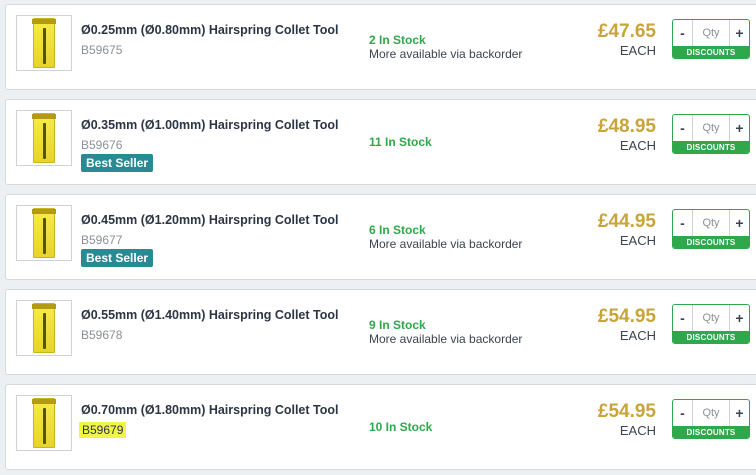 The height and width of the screenshot is (475, 756). I want to click on product-title: Ø0.55mm (Ø1.40mm) Hairspring Collet Tool, so click(209, 315).